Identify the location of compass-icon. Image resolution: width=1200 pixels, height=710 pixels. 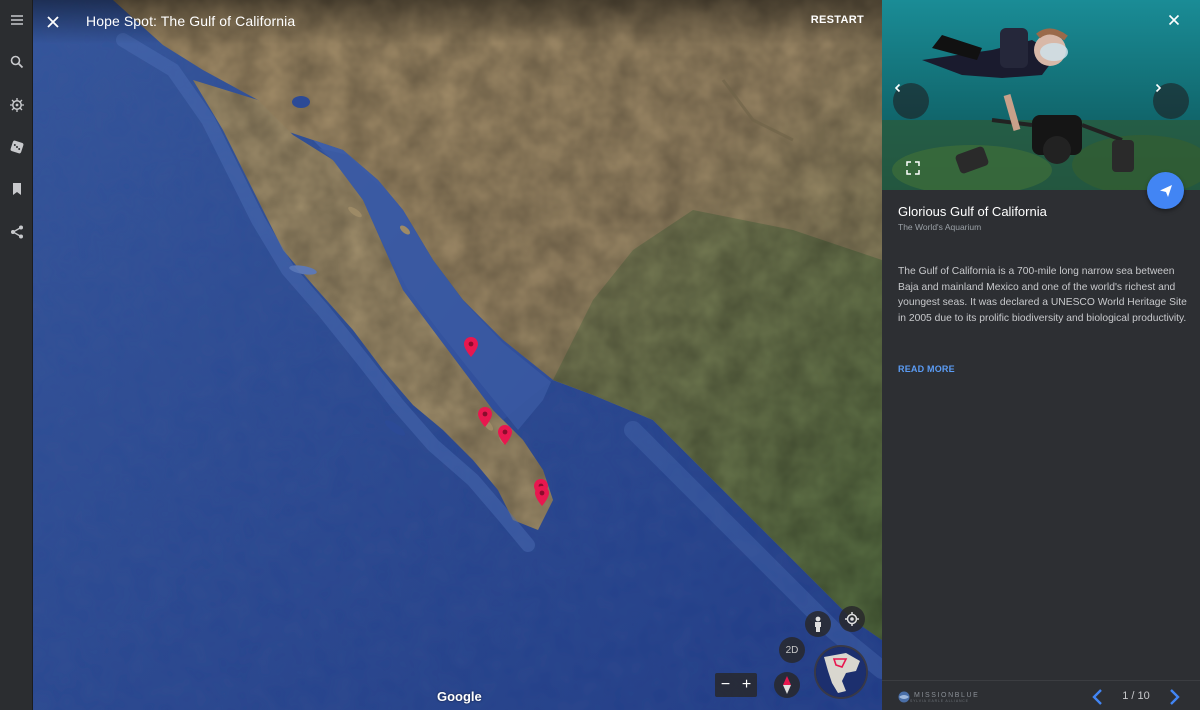
(787, 685).